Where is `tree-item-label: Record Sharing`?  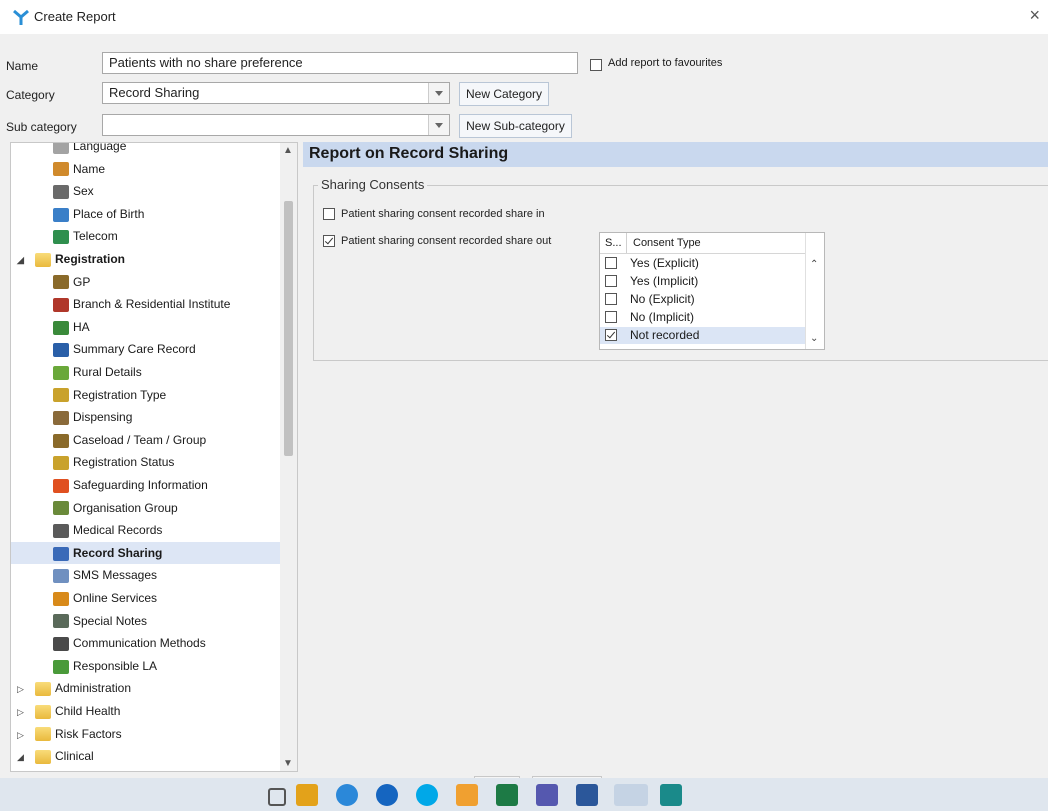 tree-item-label: Record Sharing is located at coordinates (118, 552).